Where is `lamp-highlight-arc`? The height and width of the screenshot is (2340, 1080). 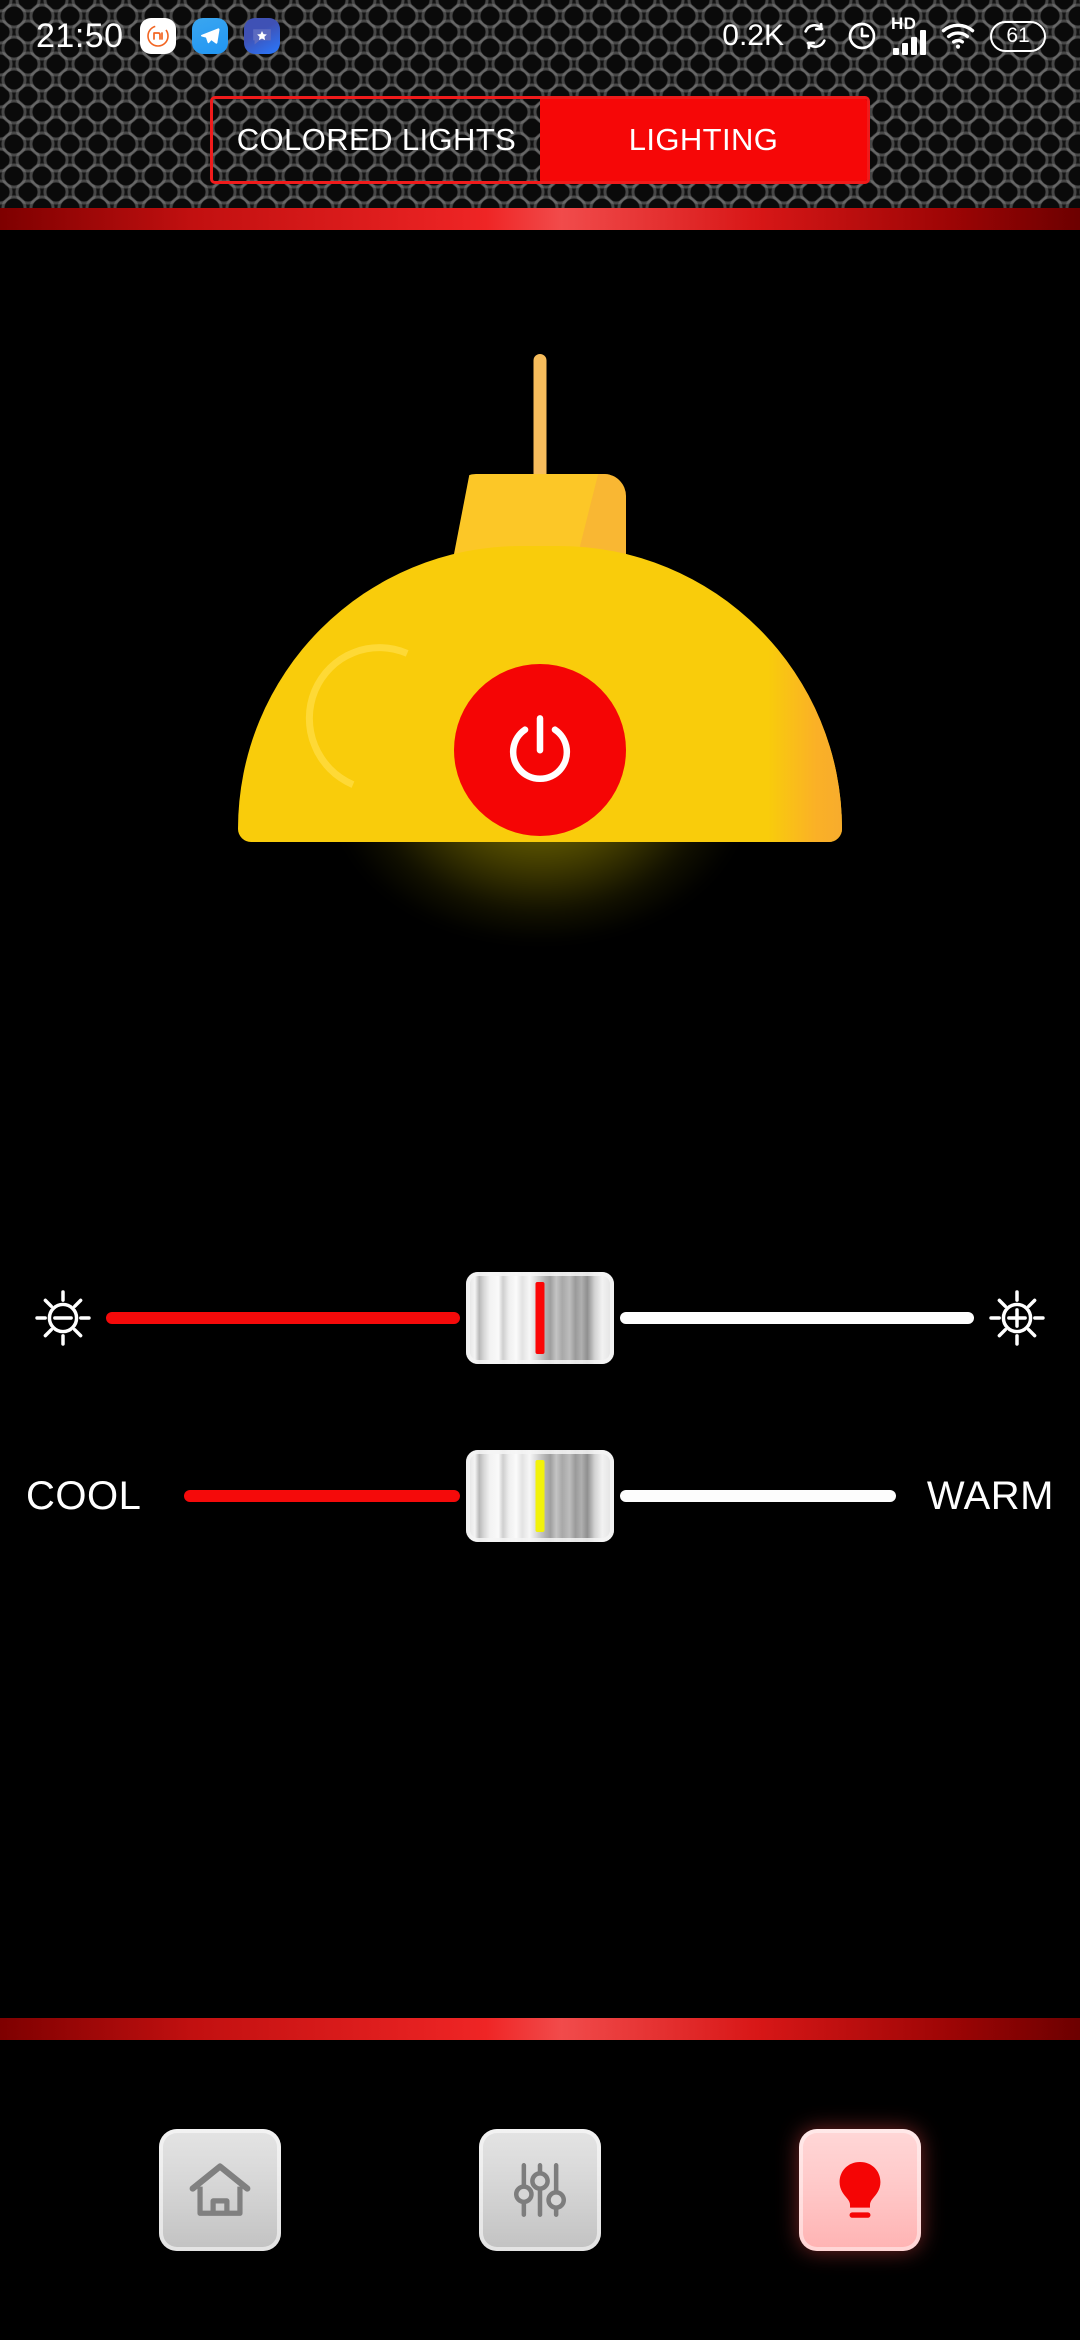
lamp-highlight-arc is located at coordinates (380, 719).